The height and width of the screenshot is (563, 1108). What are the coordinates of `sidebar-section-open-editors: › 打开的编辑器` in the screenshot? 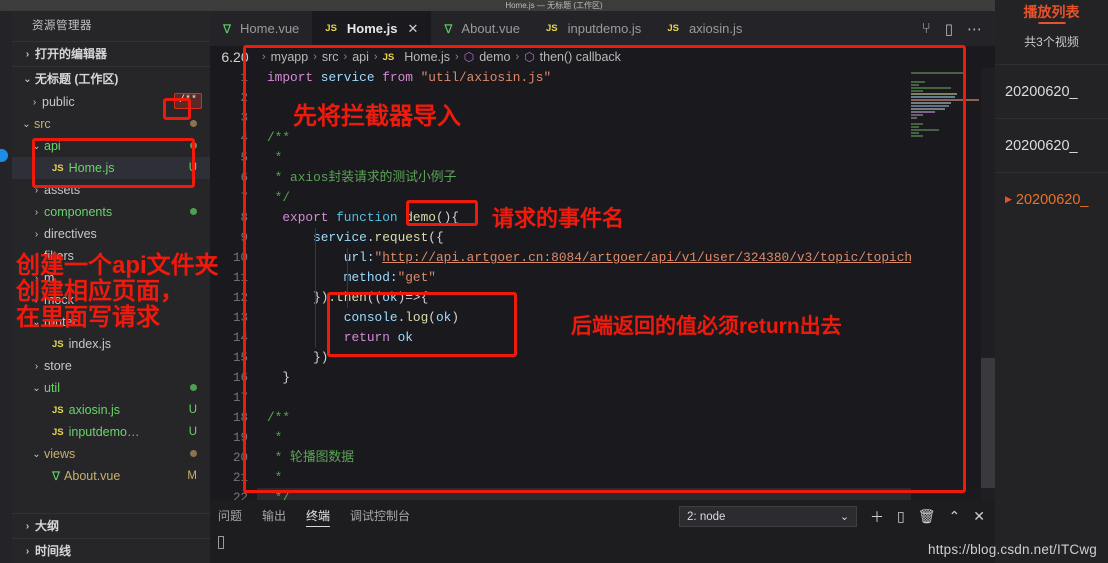 It's located at (111, 53).